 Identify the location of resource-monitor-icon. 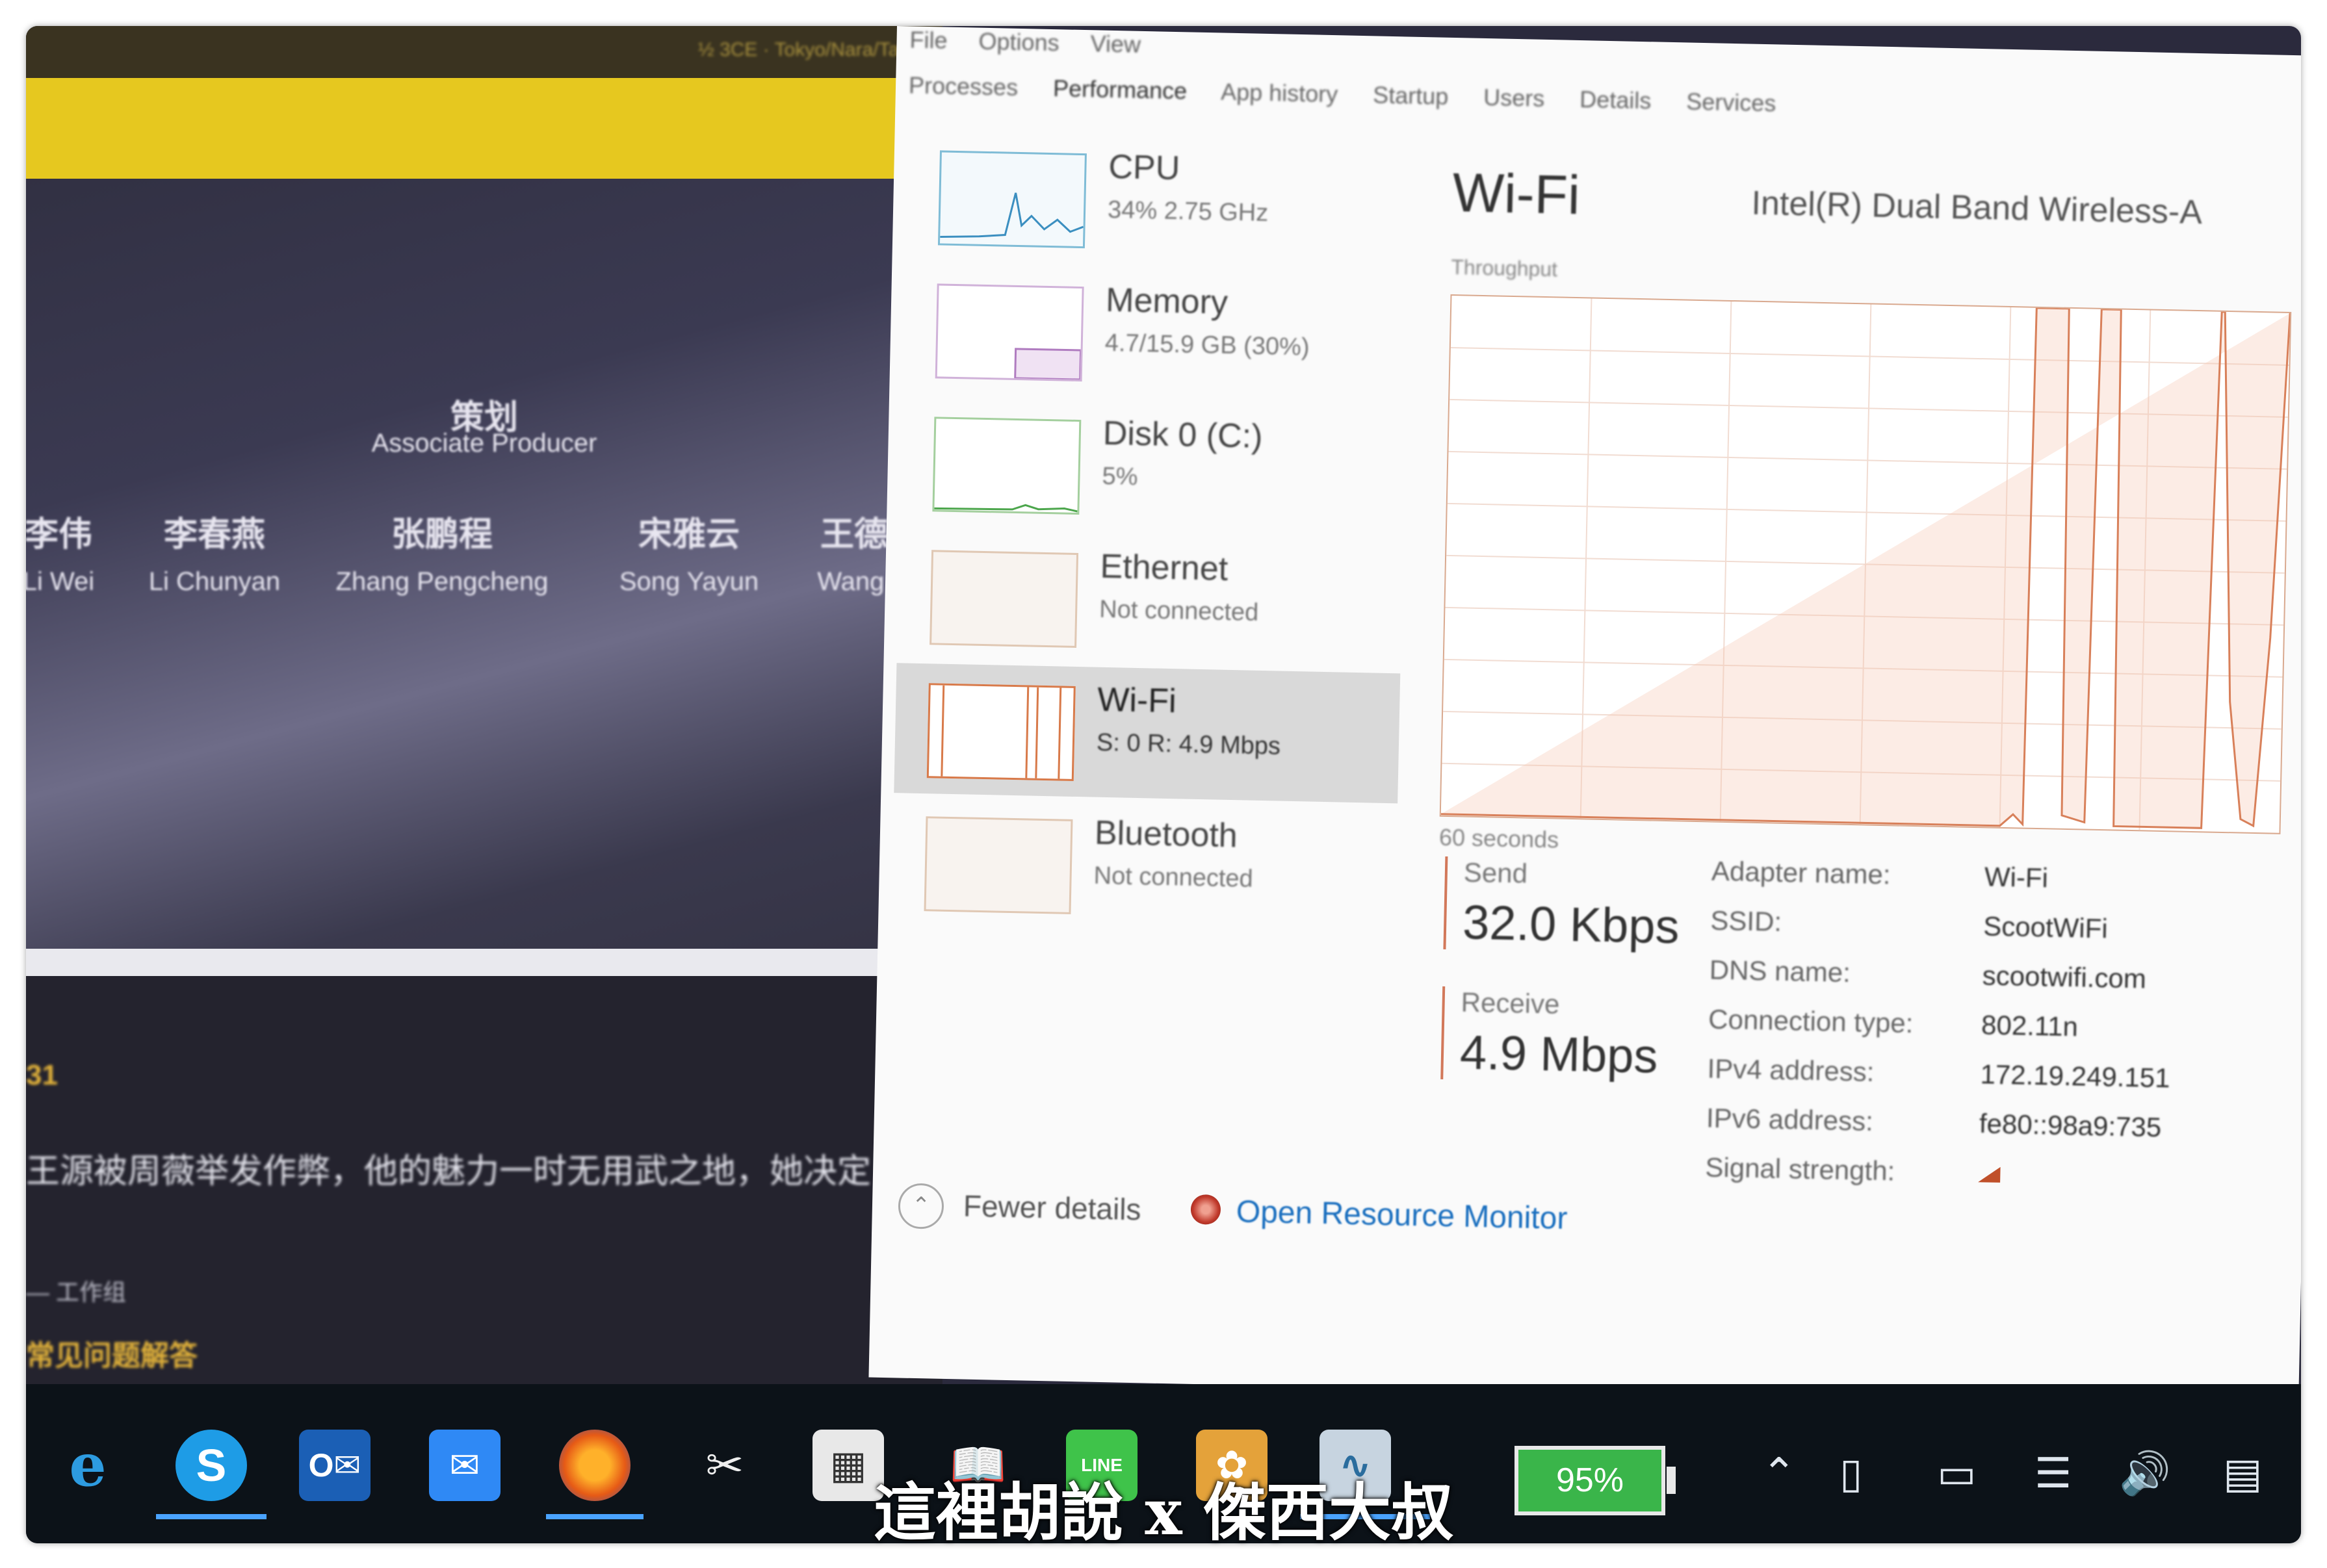
(1206, 1209).